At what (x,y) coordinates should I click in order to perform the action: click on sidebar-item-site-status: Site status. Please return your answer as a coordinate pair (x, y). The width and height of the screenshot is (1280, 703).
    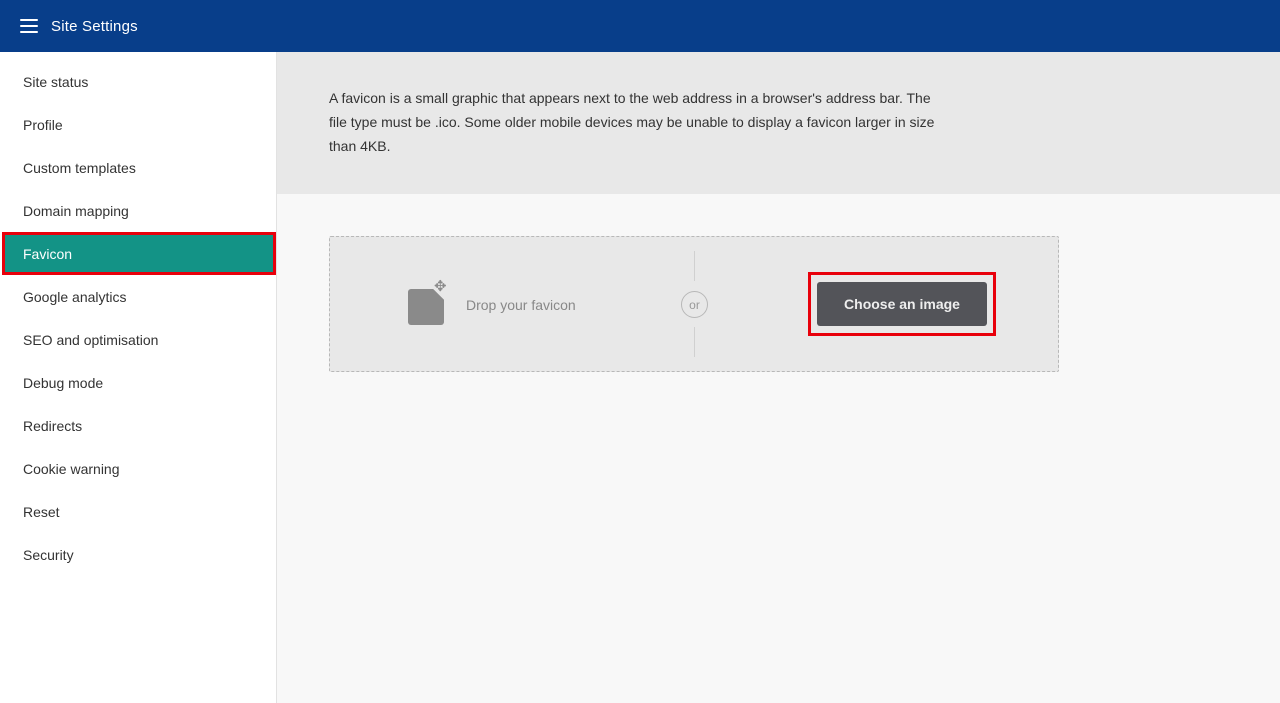
    Looking at the image, I should click on (138, 81).